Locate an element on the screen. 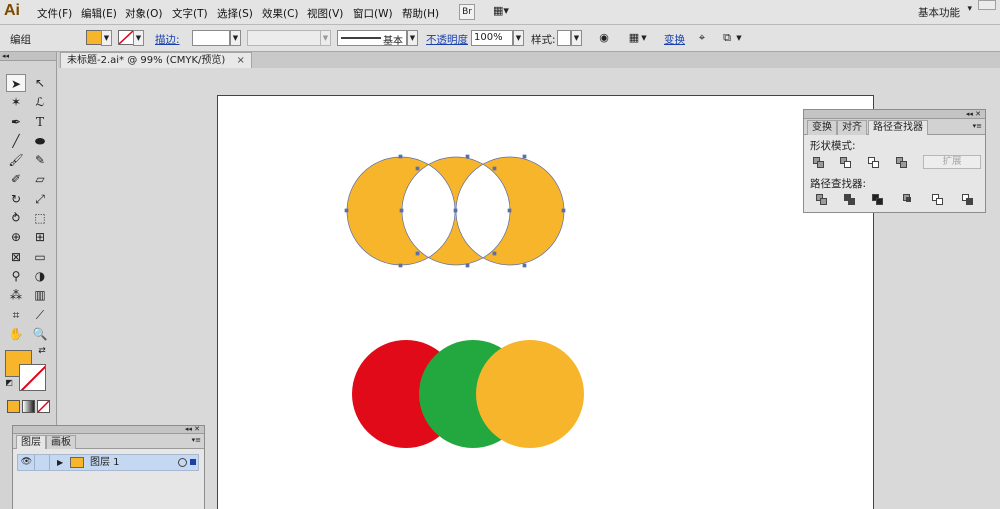 The image size is (1000, 509). graphic-style-swatch is located at coordinates (564, 38).